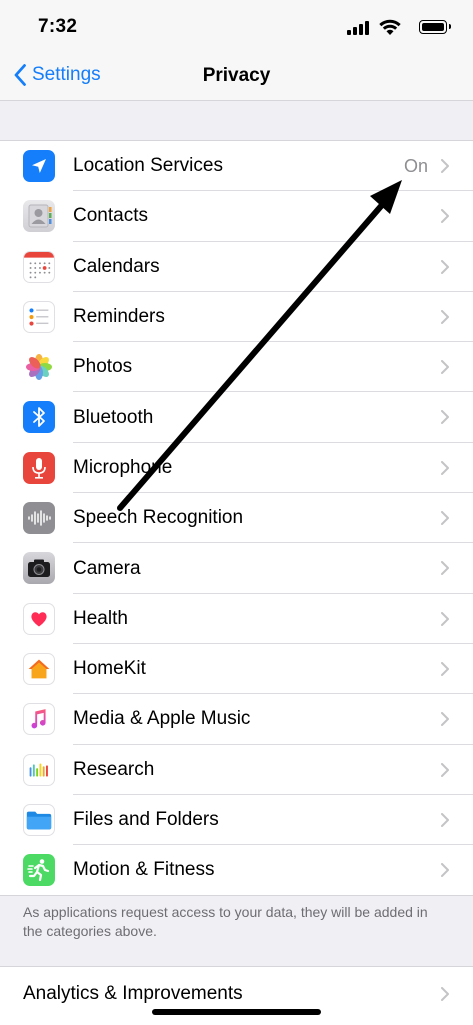  I want to click on row-label: HomeKit, so click(109, 669).